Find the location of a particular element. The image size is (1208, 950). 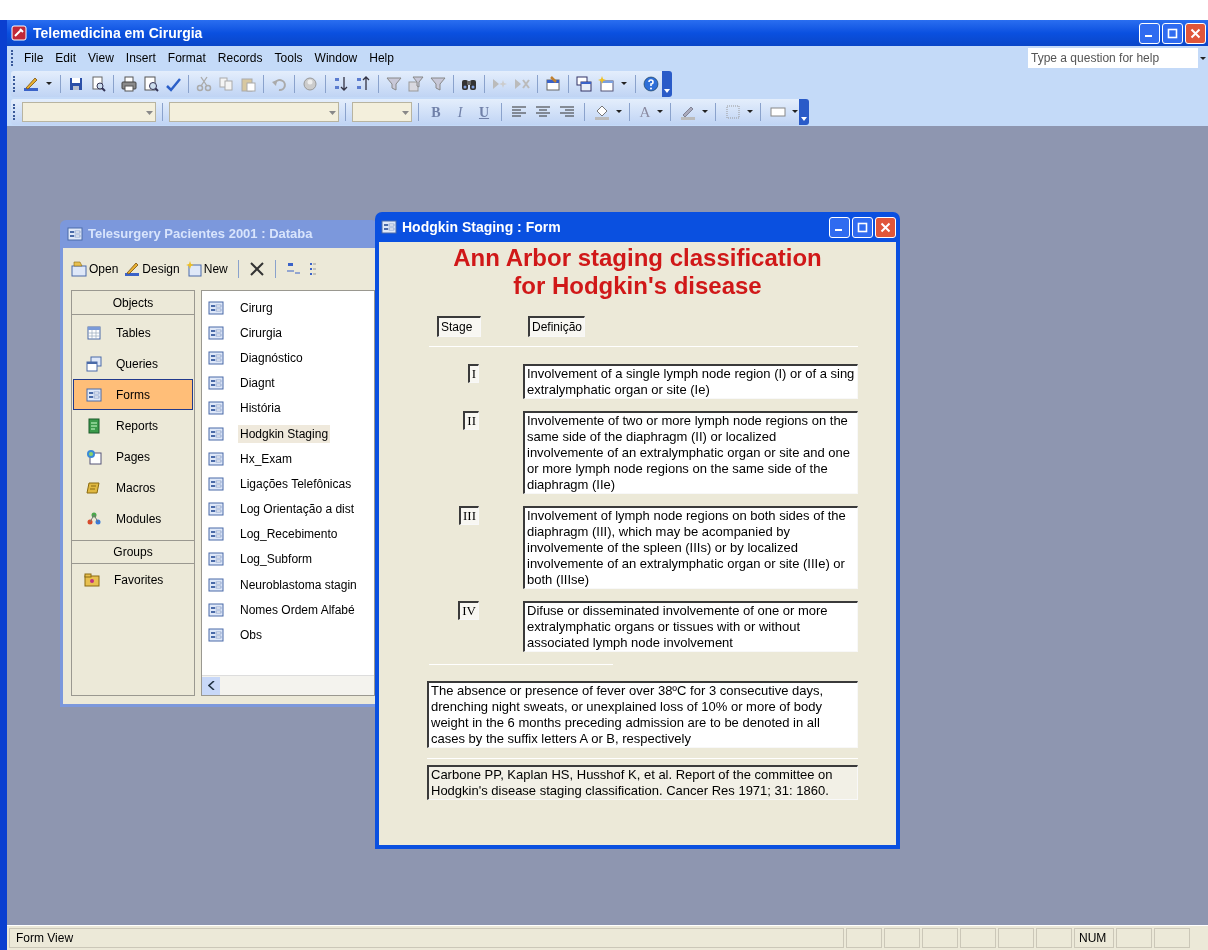

stage-label: III is located at coordinates (469, 515).